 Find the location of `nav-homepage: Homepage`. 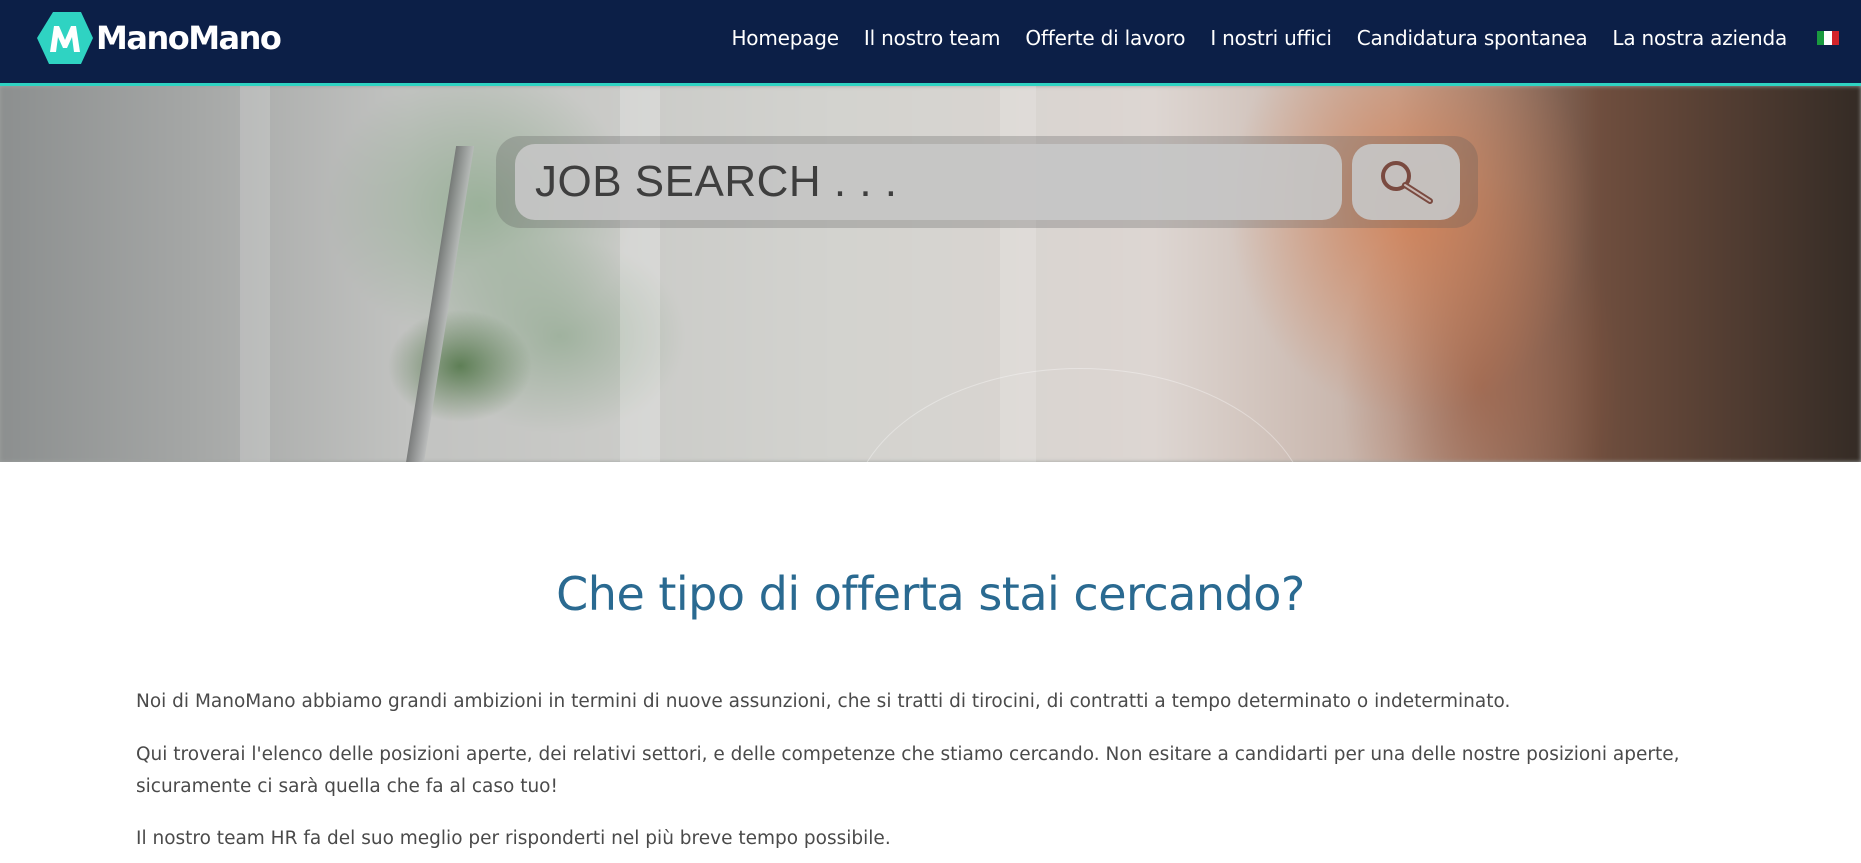

nav-homepage: Homepage is located at coordinates (785, 38).